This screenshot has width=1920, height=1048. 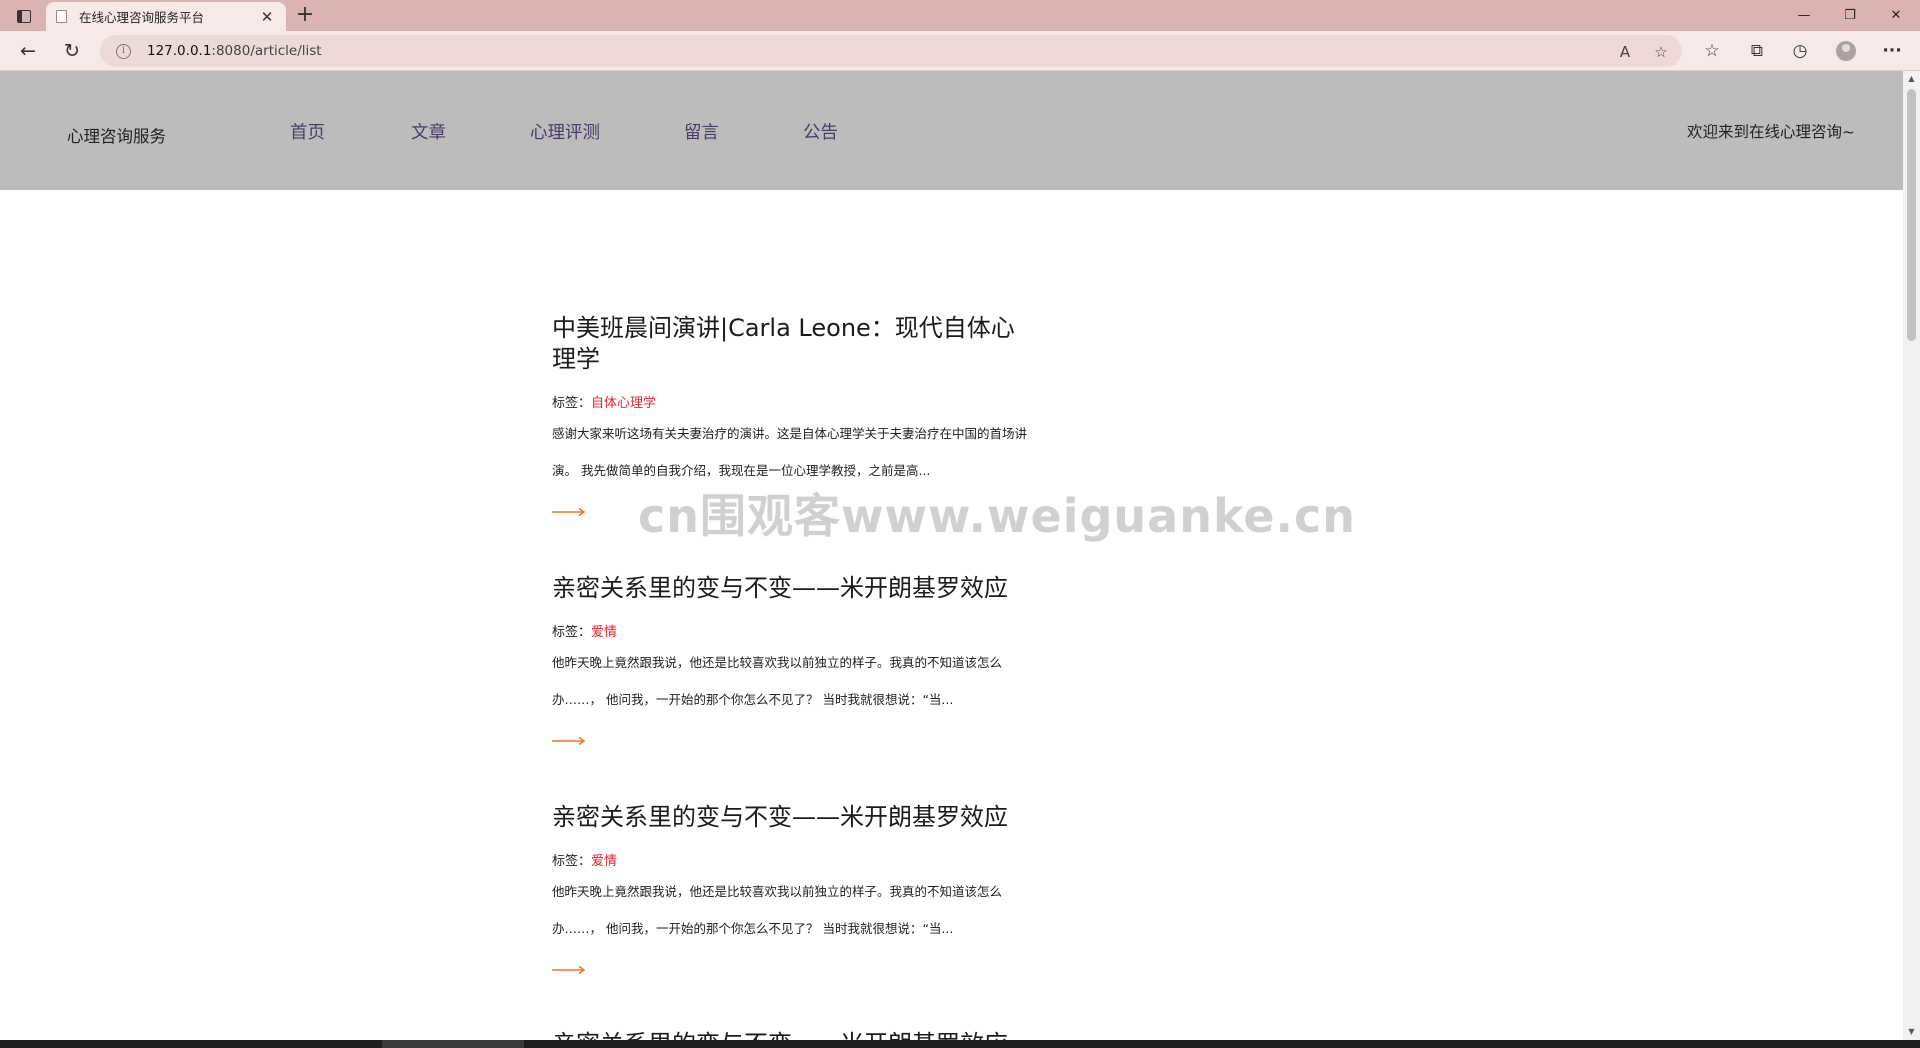 I want to click on url-text: 127.0.0.1:8080/article/list, so click(x=234, y=51).